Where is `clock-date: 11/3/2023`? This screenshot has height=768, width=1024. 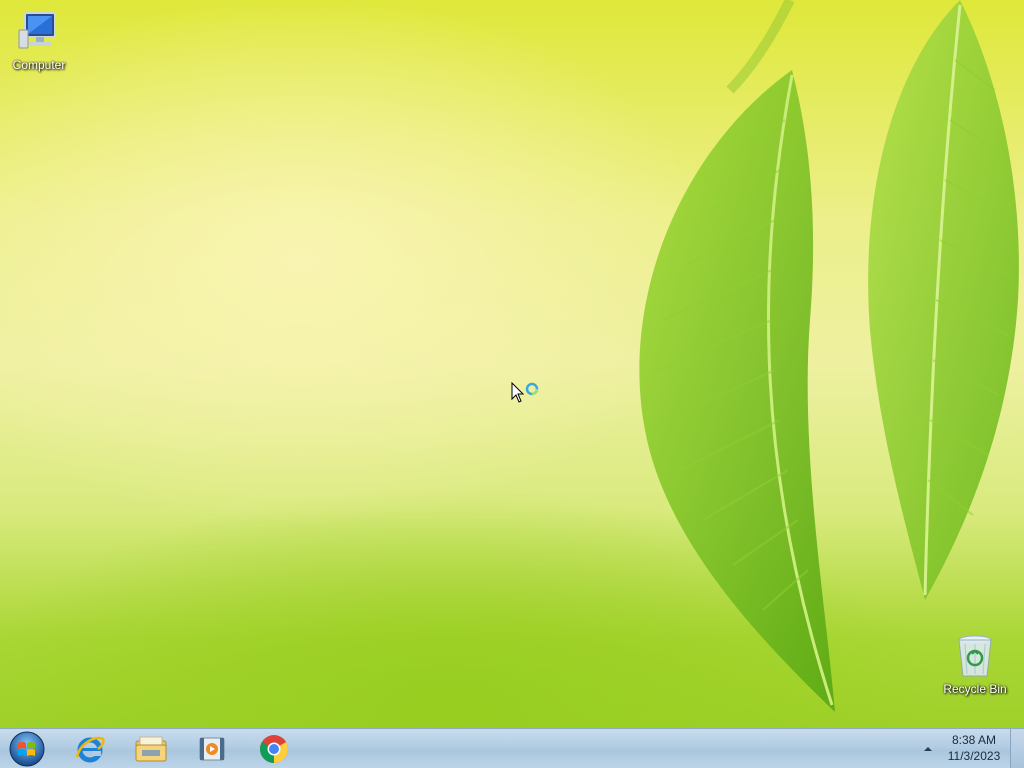
clock-date: 11/3/2023 is located at coordinates (974, 756).